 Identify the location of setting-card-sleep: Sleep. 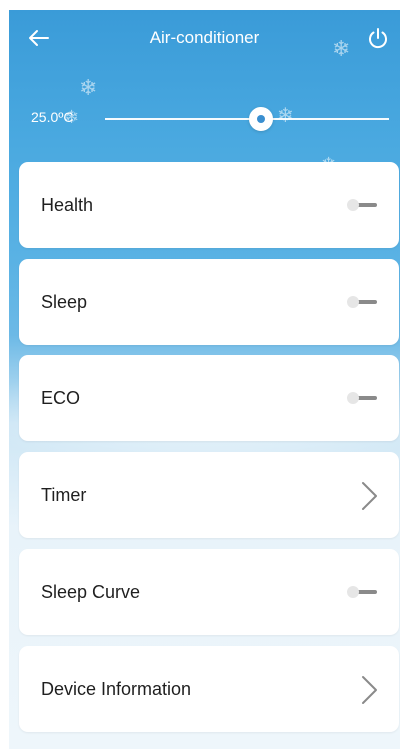
(209, 302).